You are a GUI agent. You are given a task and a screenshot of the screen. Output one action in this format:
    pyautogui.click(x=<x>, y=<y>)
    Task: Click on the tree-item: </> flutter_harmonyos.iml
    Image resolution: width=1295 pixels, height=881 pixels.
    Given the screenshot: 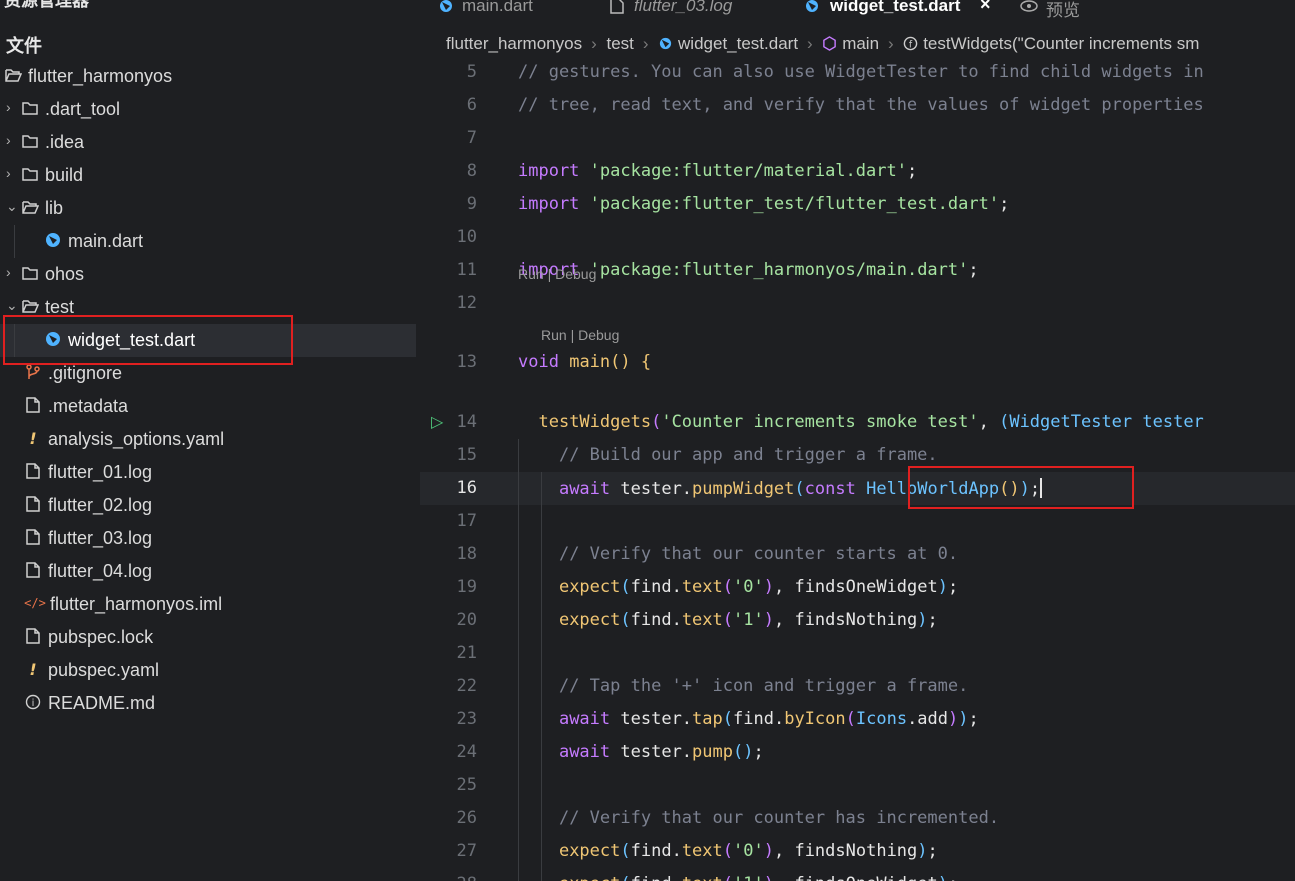 What is the action you would take?
    pyautogui.click(x=208, y=604)
    